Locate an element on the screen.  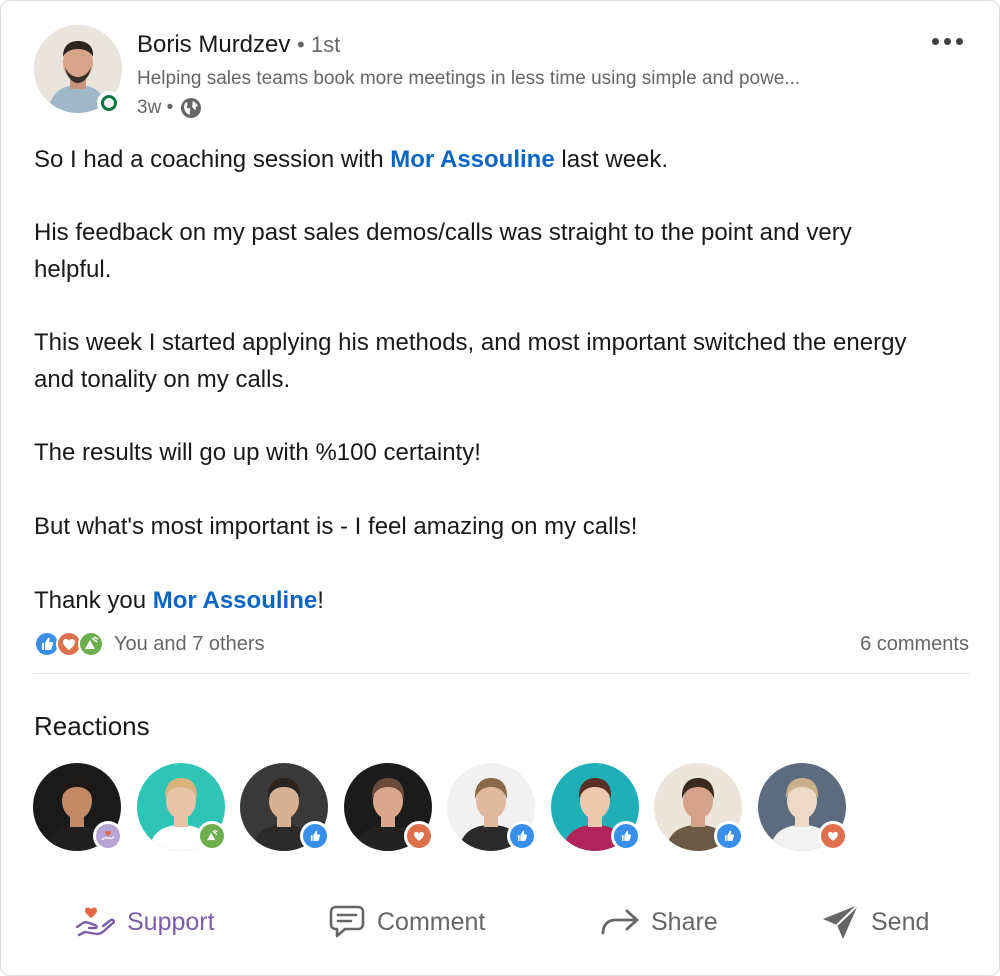
share-label: Share is located at coordinates (684, 921).